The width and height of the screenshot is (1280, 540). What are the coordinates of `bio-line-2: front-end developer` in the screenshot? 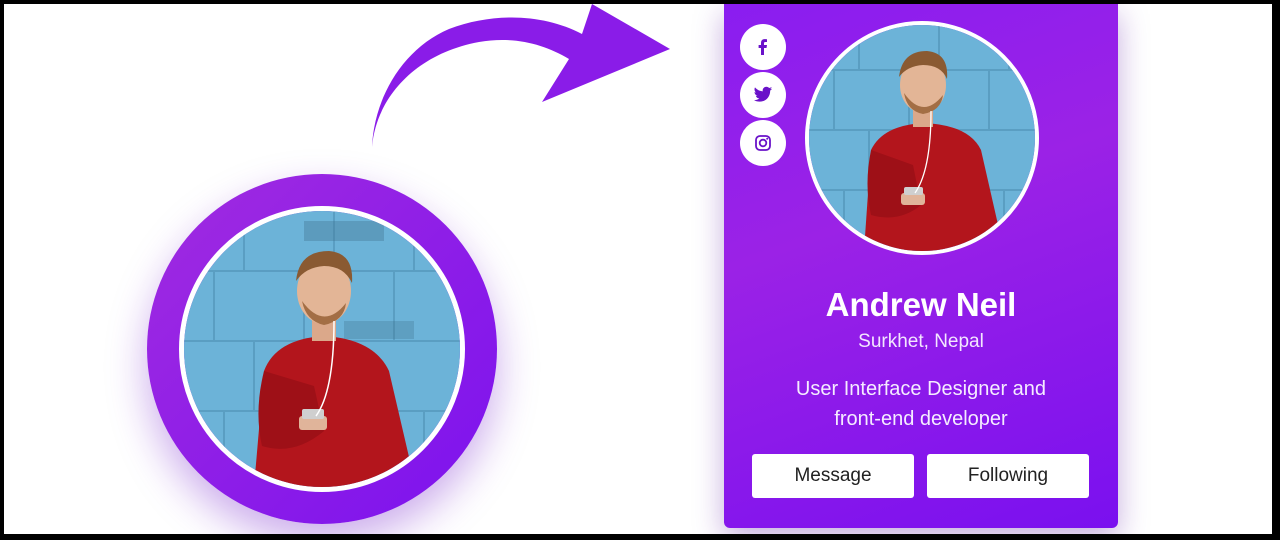 It's located at (921, 419).